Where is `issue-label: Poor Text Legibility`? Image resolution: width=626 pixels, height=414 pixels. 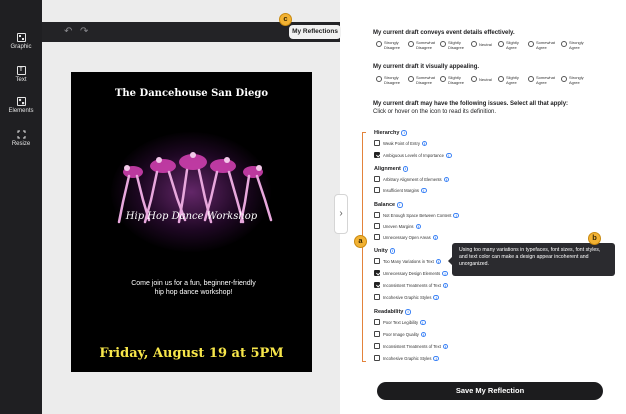 issue-label: Poor Text Legibility is located at coordinates (401, 322).